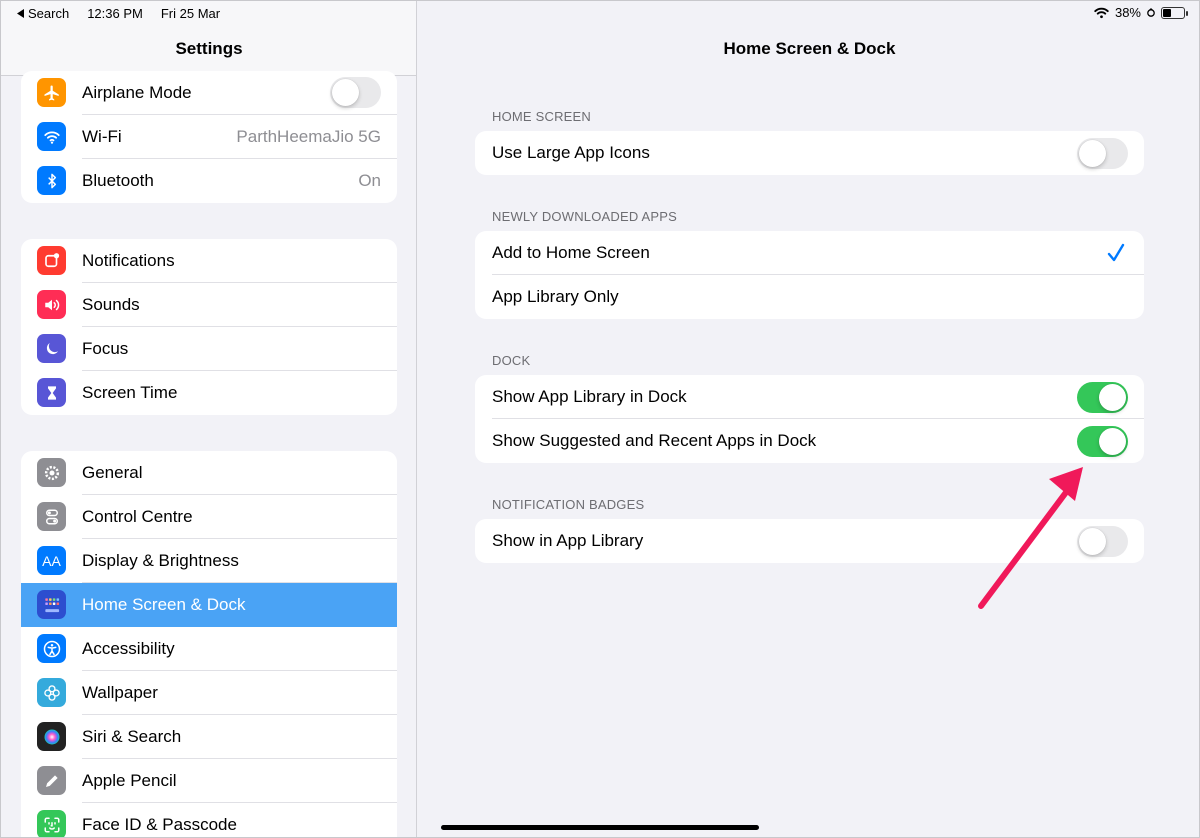  Describe the element at coordinates (571, 252) in the screenshot. I see `add-to-home-screen-label: Add to Home Screen` at that location.